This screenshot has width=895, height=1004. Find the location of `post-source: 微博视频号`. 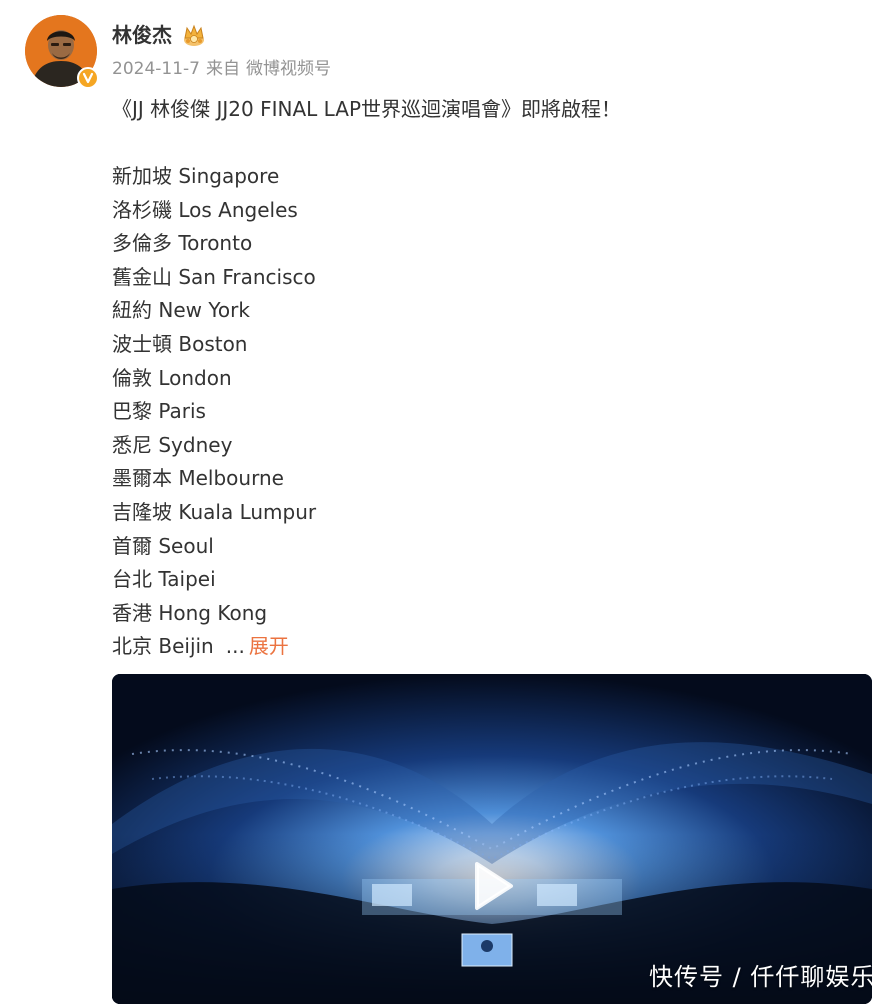

post-source: 微博视频号 is located at coordinates (288, 69).